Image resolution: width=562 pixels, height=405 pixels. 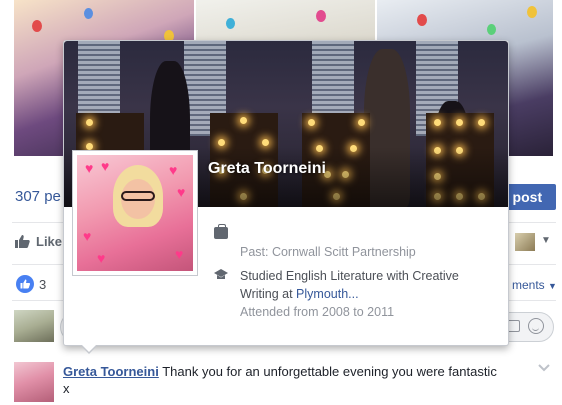 What do you see at coordinates (38, 196) in the screenshot?
I see `people-count-link: 307 pe` at bounding box center [38, 196].